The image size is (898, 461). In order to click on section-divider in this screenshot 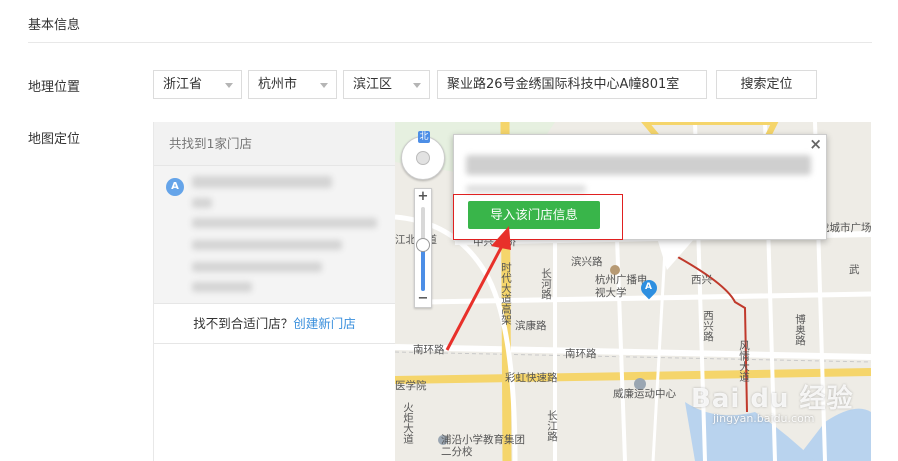, I will do `click(450, 42)`.